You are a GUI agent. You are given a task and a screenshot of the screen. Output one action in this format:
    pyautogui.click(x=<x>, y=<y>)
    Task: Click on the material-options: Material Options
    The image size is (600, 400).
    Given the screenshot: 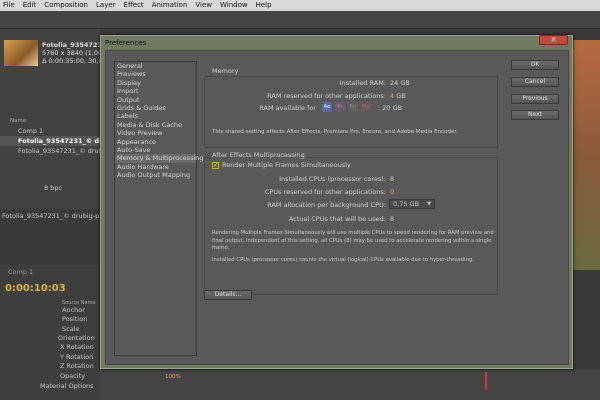 What is the action you would take?
    pyautogui.click(x=67, y=386)
    